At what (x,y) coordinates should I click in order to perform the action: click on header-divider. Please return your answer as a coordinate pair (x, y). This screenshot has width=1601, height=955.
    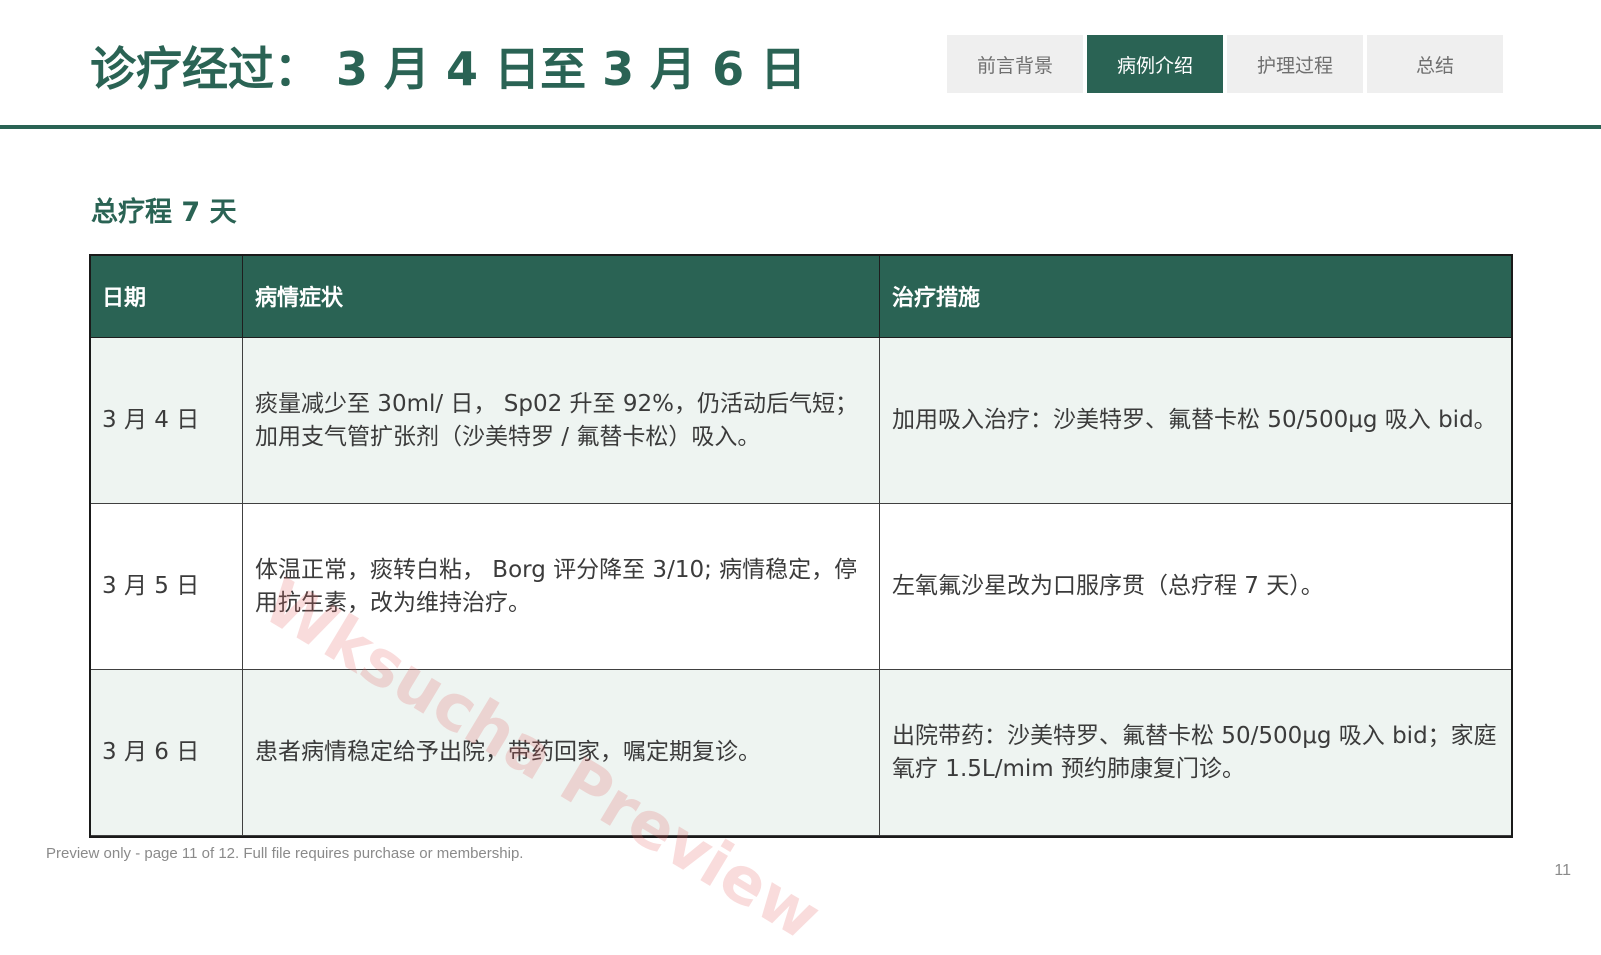
    Looking at the image, I should click on (800, 127).